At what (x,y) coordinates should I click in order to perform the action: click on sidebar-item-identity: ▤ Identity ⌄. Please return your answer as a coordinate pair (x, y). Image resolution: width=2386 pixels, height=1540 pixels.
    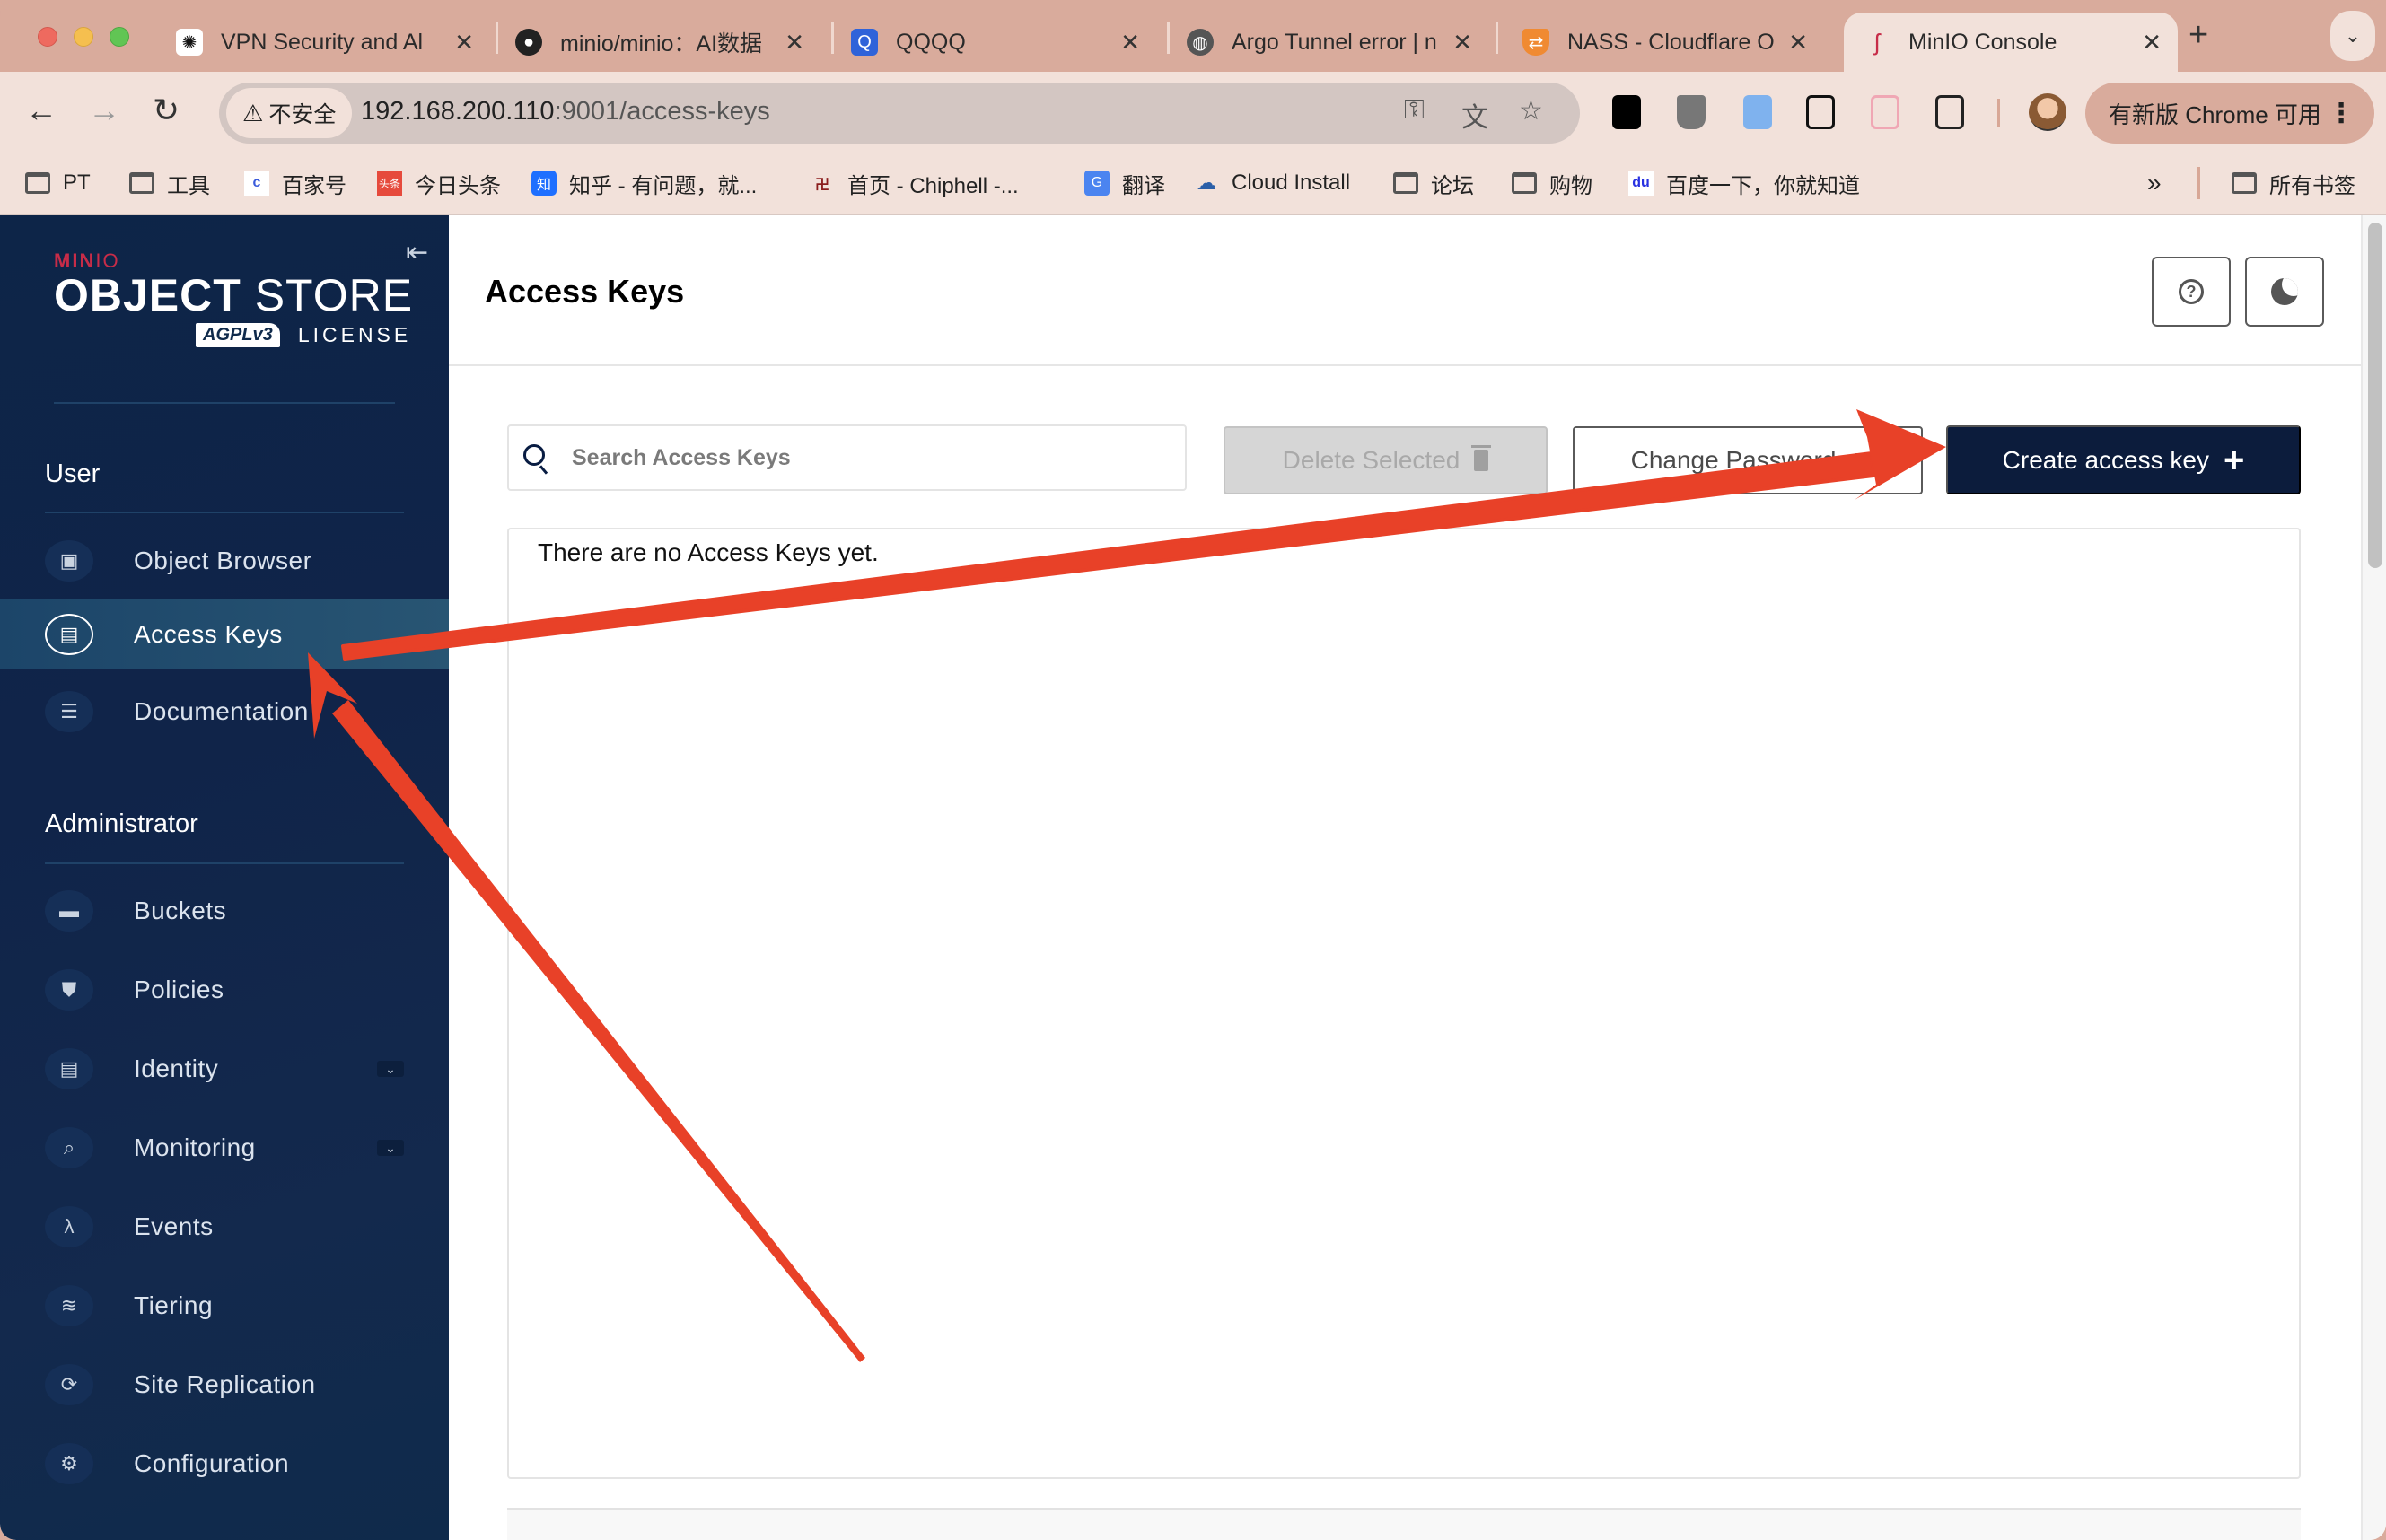
    Looking at the image, I should click on (224, 1069).